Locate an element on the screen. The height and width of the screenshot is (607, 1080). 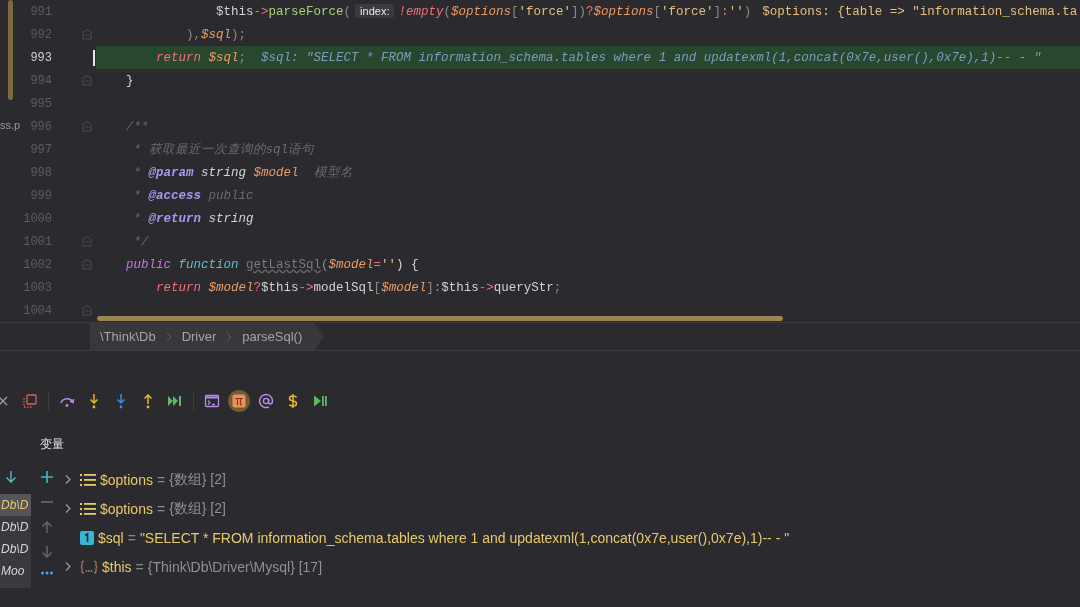
file-tab-label: ss.p is located at coordinates (10, 125).